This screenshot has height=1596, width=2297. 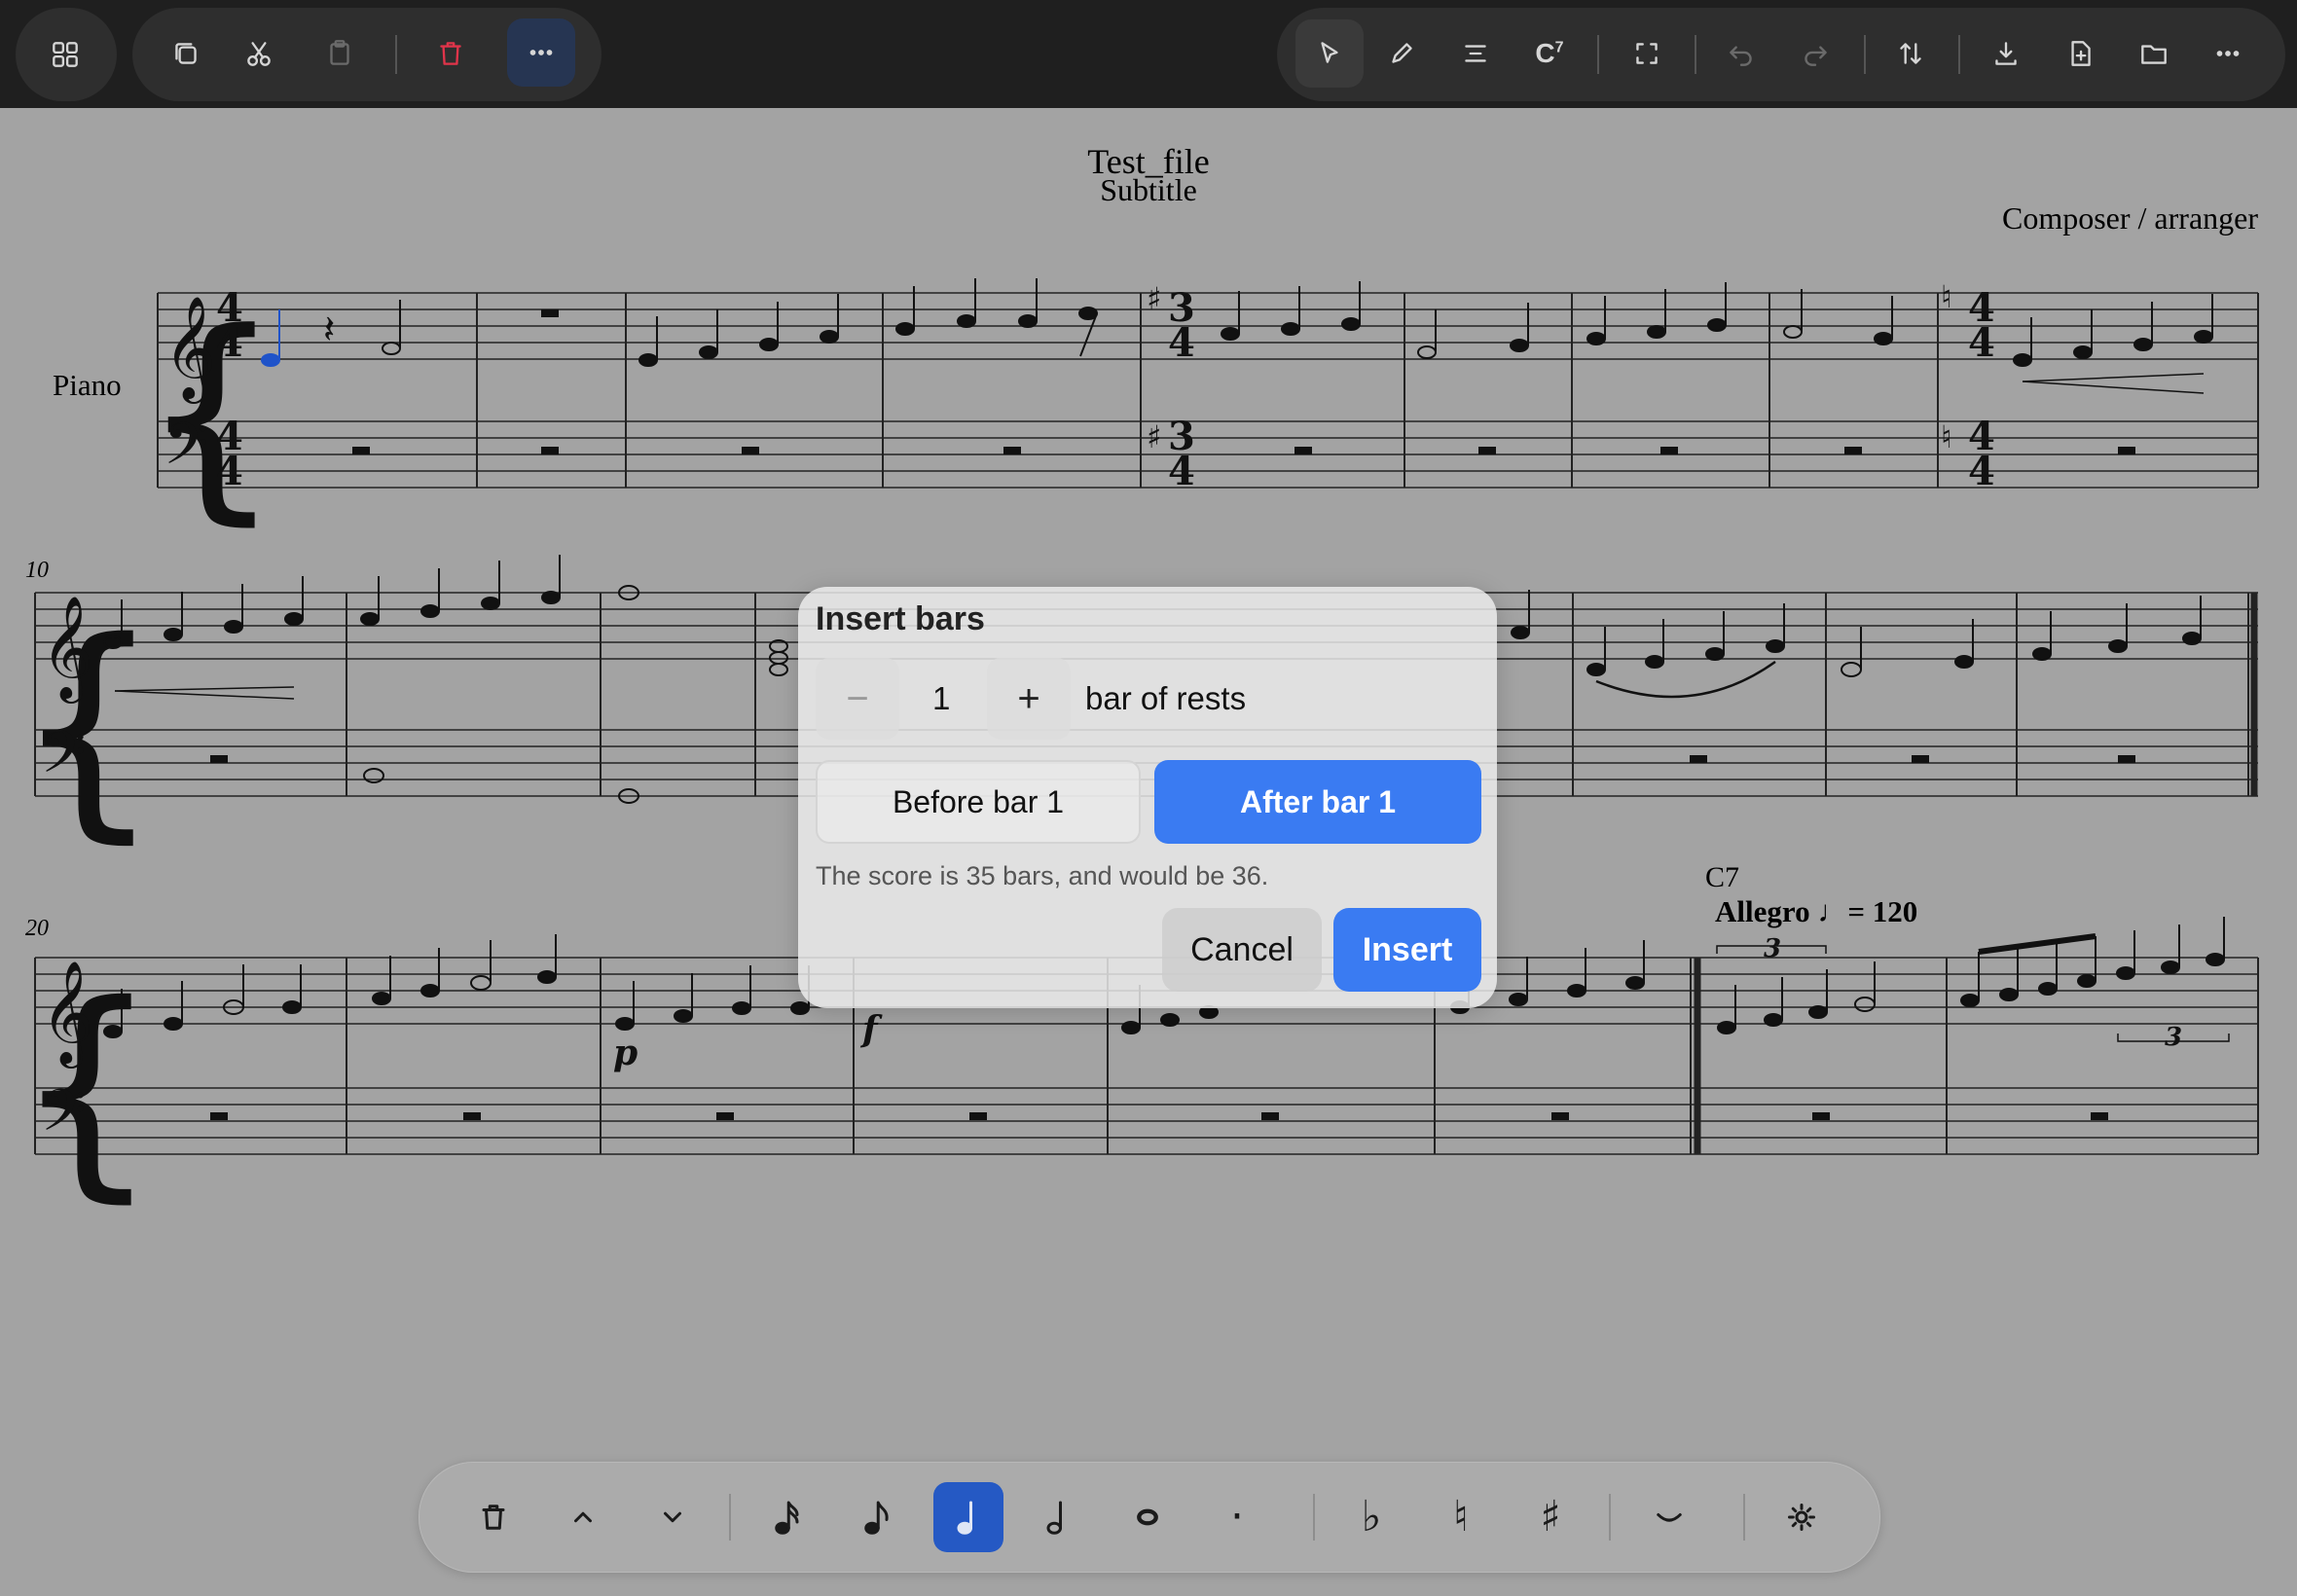 I want to click on insert-button: Insert, so click(x=1407, y=950).